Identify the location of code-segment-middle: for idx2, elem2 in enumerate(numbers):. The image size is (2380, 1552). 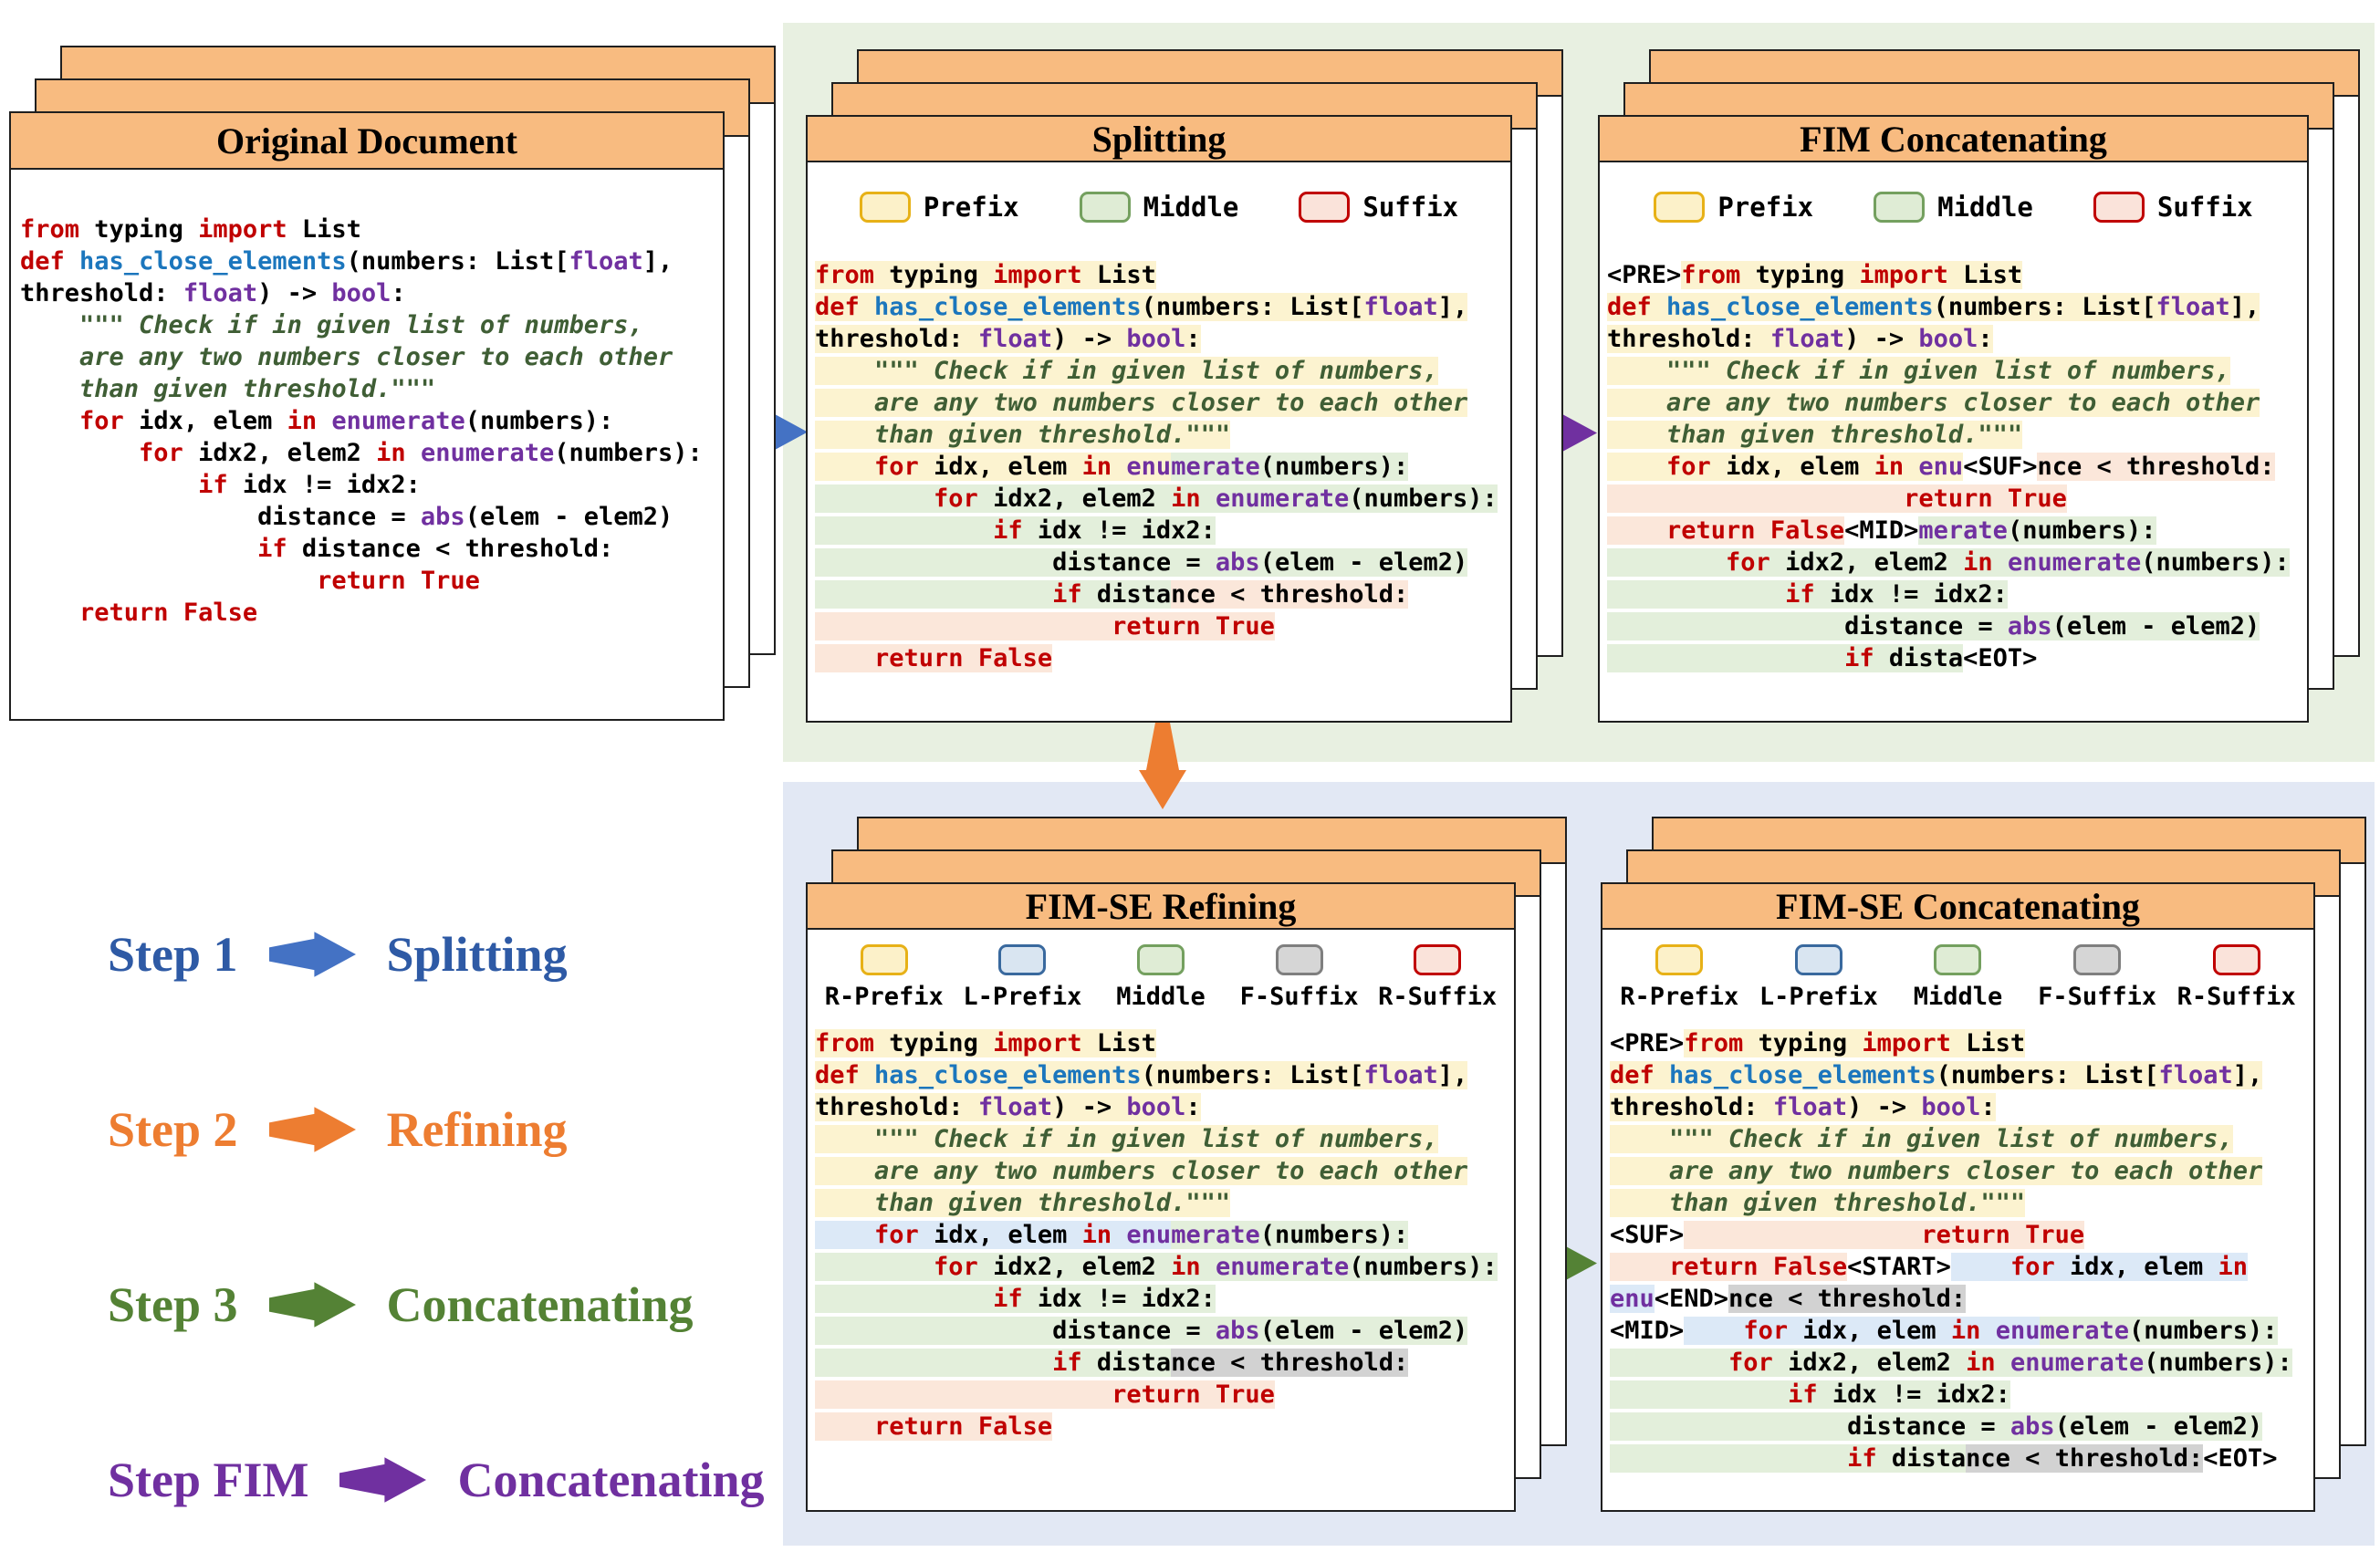
(1157, 1267).